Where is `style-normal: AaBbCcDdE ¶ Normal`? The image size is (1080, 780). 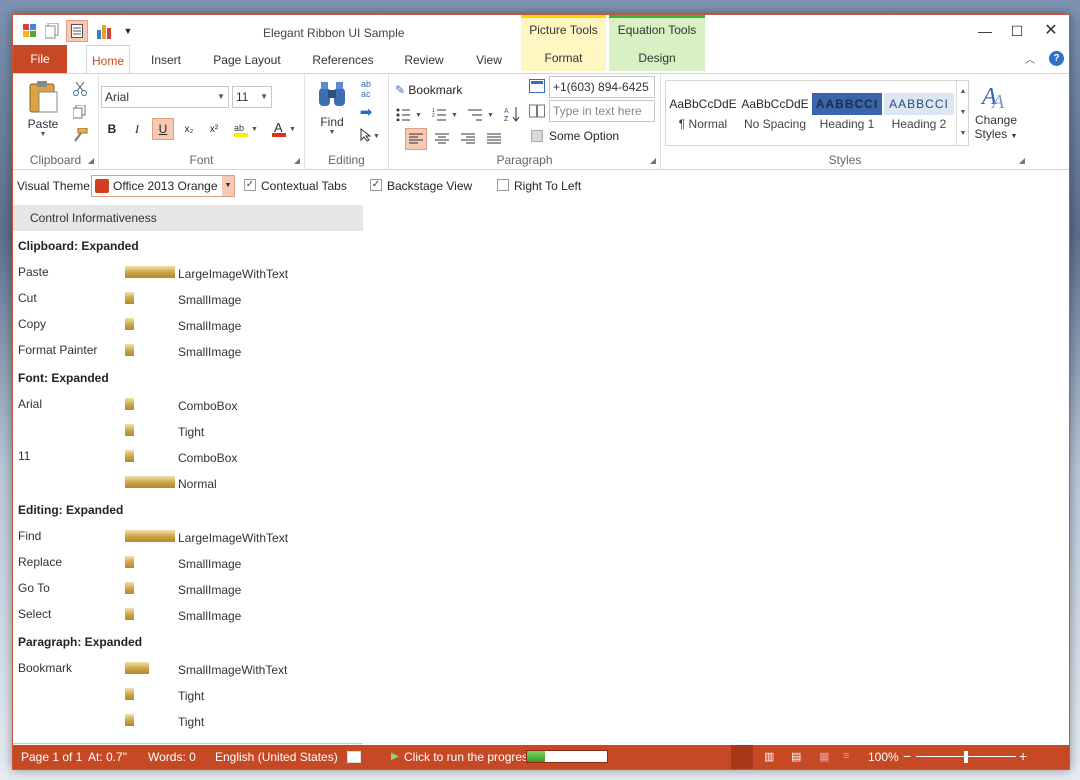
style-normal: AaBbCcDdE ¶ Normal is located at coordinates (703, 113).